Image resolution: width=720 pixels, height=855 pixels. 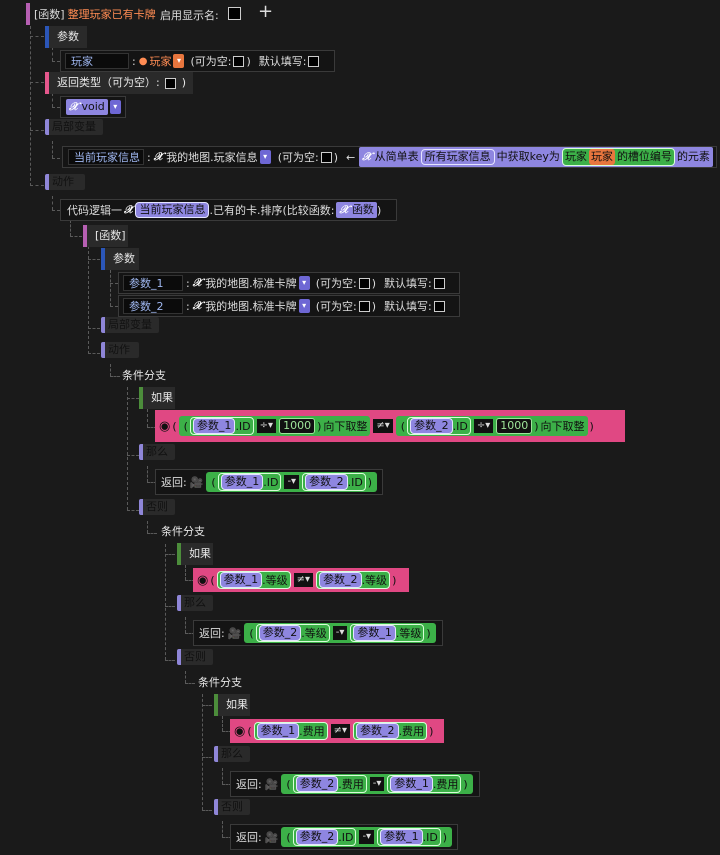 I want to click on inner-param-2-name: 参数_2, so click(x=153, y=306).